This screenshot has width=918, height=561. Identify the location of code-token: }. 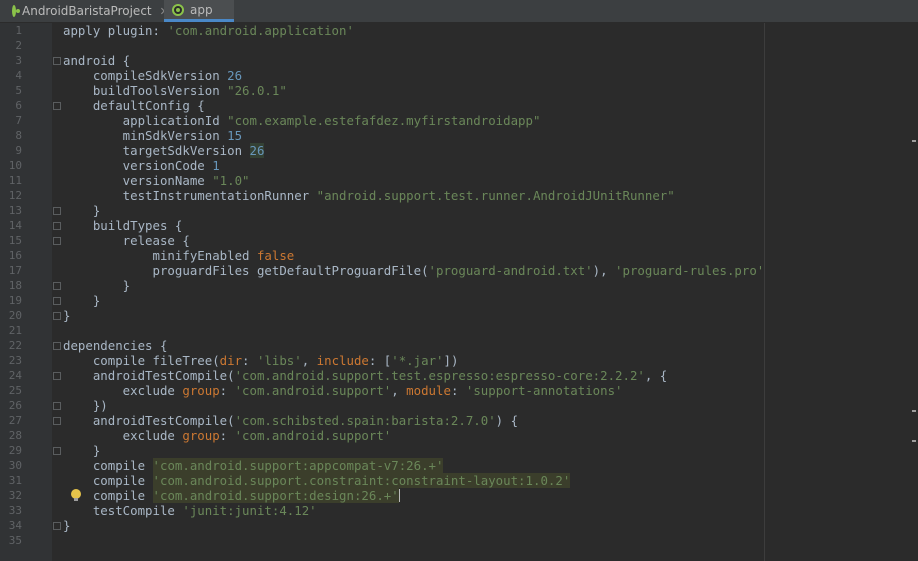
(97, 285).